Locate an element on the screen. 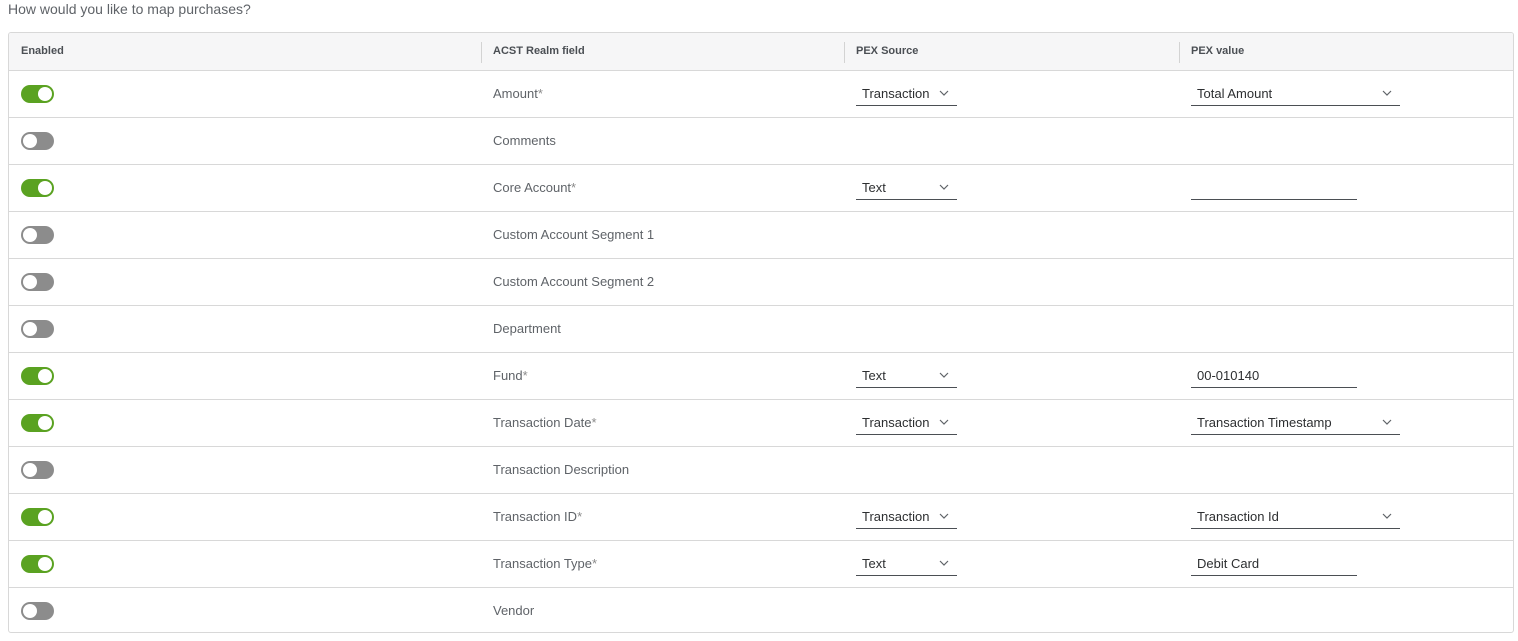 The width and height of the screenshot is (1518, 641). table-row: Amount* Transaction Total Amount is located at coordinates (761, 94).